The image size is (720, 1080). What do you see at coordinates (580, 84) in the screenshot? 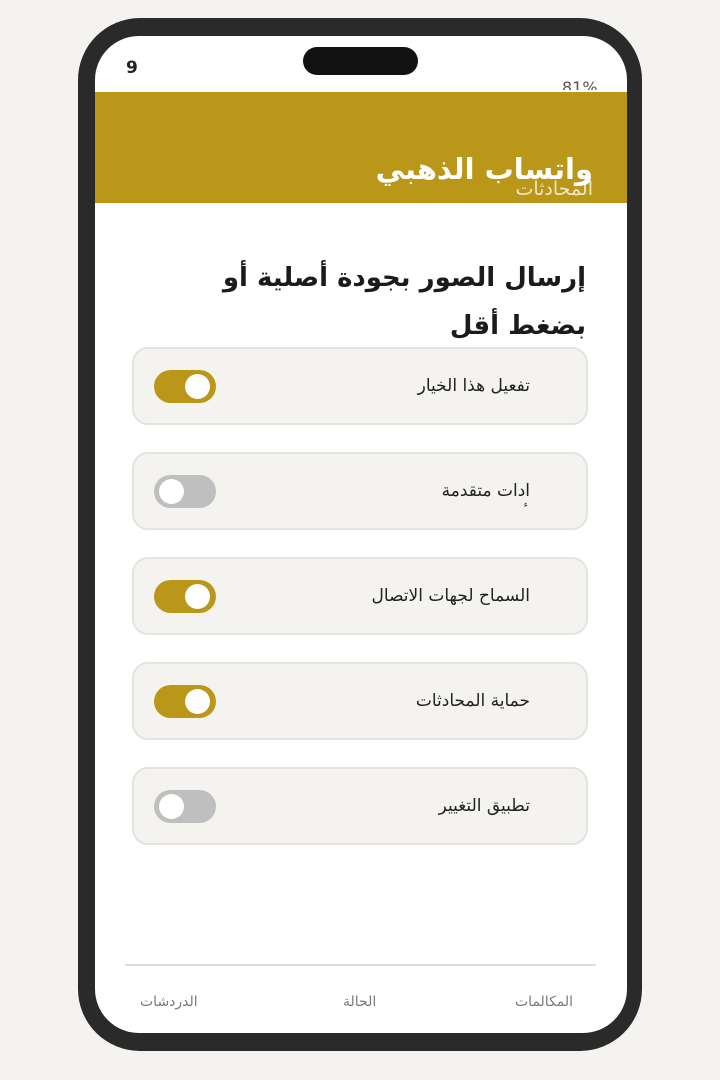
I see `status-battery: 81%` at bounding box center [580, 84].